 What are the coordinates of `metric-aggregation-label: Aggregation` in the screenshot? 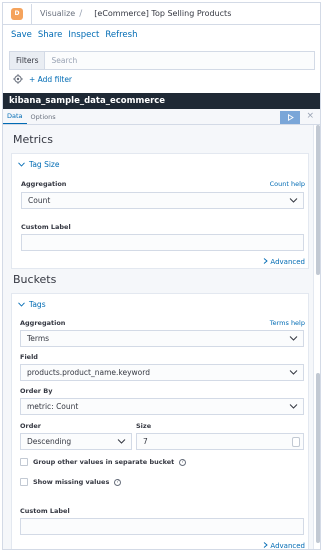 It's located at (44, 184).